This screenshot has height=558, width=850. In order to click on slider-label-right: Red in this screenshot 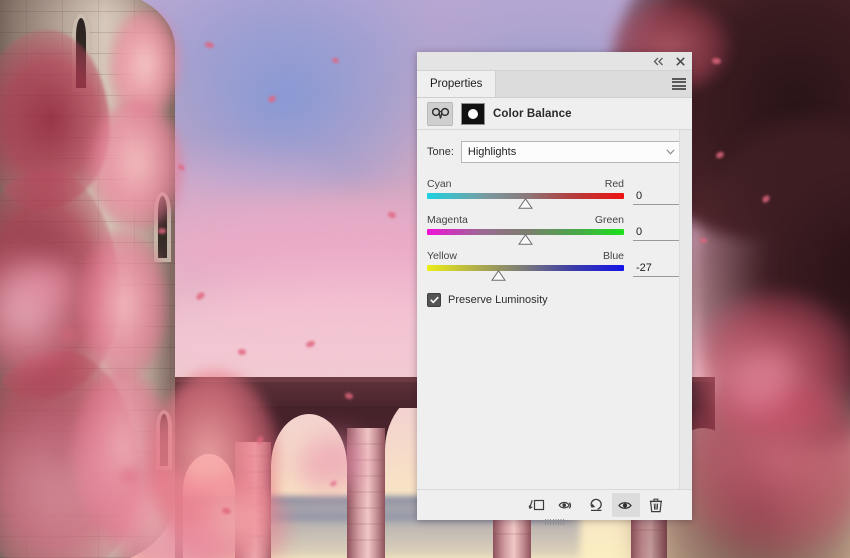, I will do `click(614, 184)`.